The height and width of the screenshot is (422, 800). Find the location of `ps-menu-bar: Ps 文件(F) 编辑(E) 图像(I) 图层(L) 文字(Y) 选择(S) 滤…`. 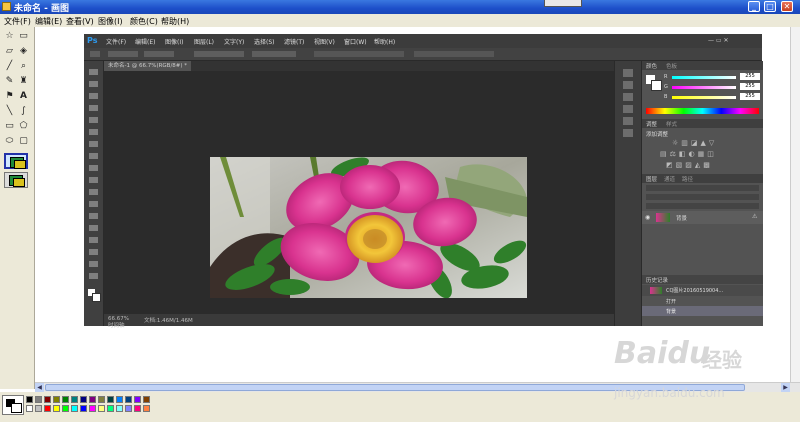

ps-menu-bar: Ps 文件(F) 编辑(E) 图像(I) 图层(L) 文字(Y) 选择(S) 滤… is located at coordinates (423, 41).